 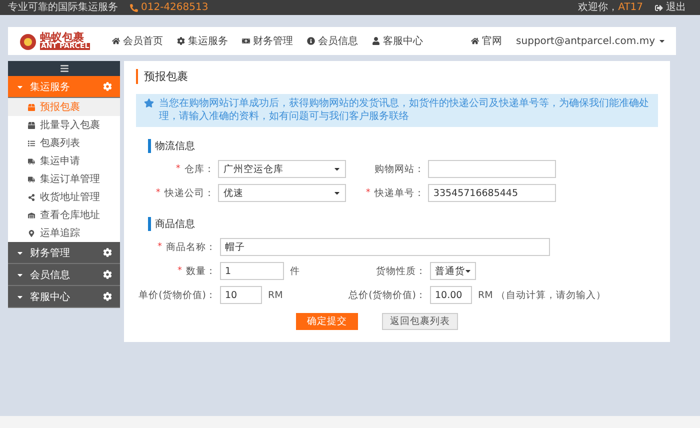 I want to click on unit-label: RM, so click(x=275, y=295).